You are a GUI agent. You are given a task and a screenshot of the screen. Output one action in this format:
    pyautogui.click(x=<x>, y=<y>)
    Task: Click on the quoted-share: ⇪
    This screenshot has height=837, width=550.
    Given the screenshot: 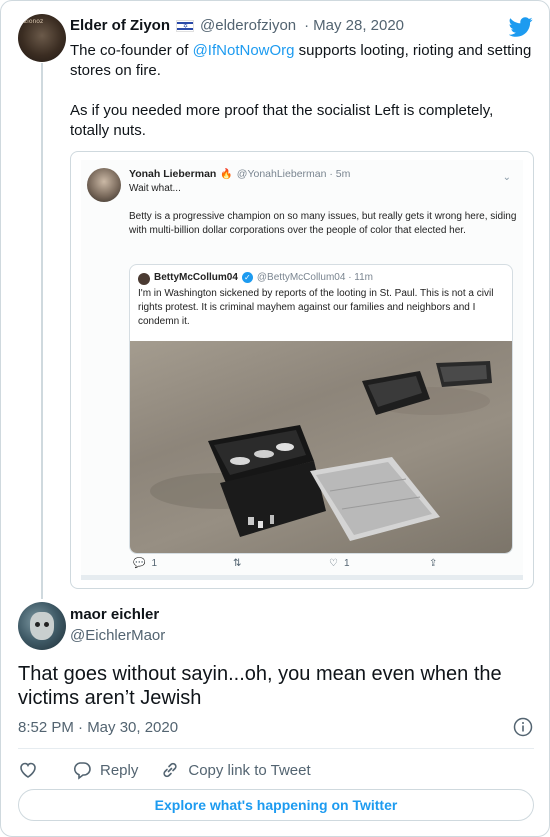 What is the action you would take?
    pyautogui.click(x=433, y=563)
    